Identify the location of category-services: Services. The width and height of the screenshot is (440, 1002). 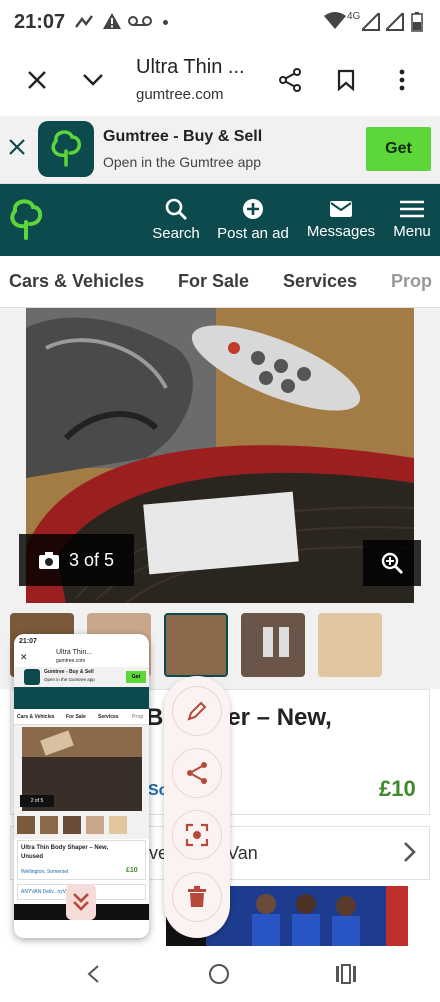
(320, 281).